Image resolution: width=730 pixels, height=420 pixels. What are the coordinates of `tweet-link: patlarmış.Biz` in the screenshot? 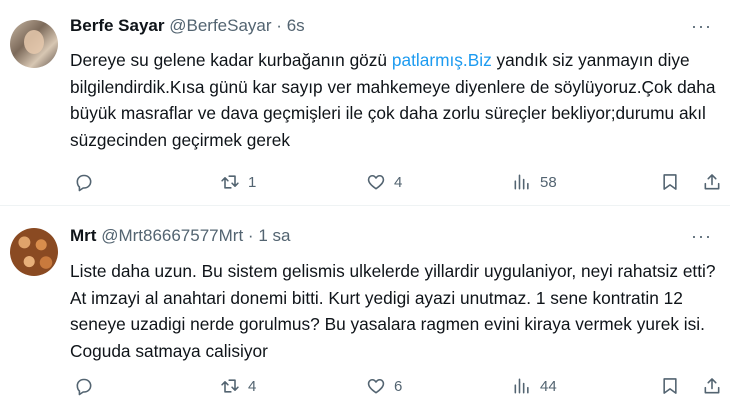 It's located at (442, 60).